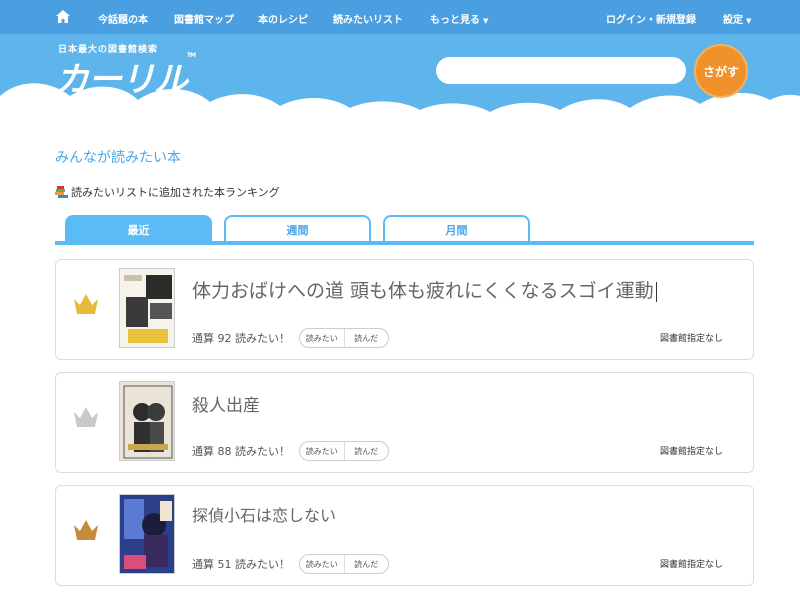 The image size is (800, 593). Describe the element at coordinates (204, 18) in the screenshot. I see `nav-library-map: 図書館マップ` at that location.